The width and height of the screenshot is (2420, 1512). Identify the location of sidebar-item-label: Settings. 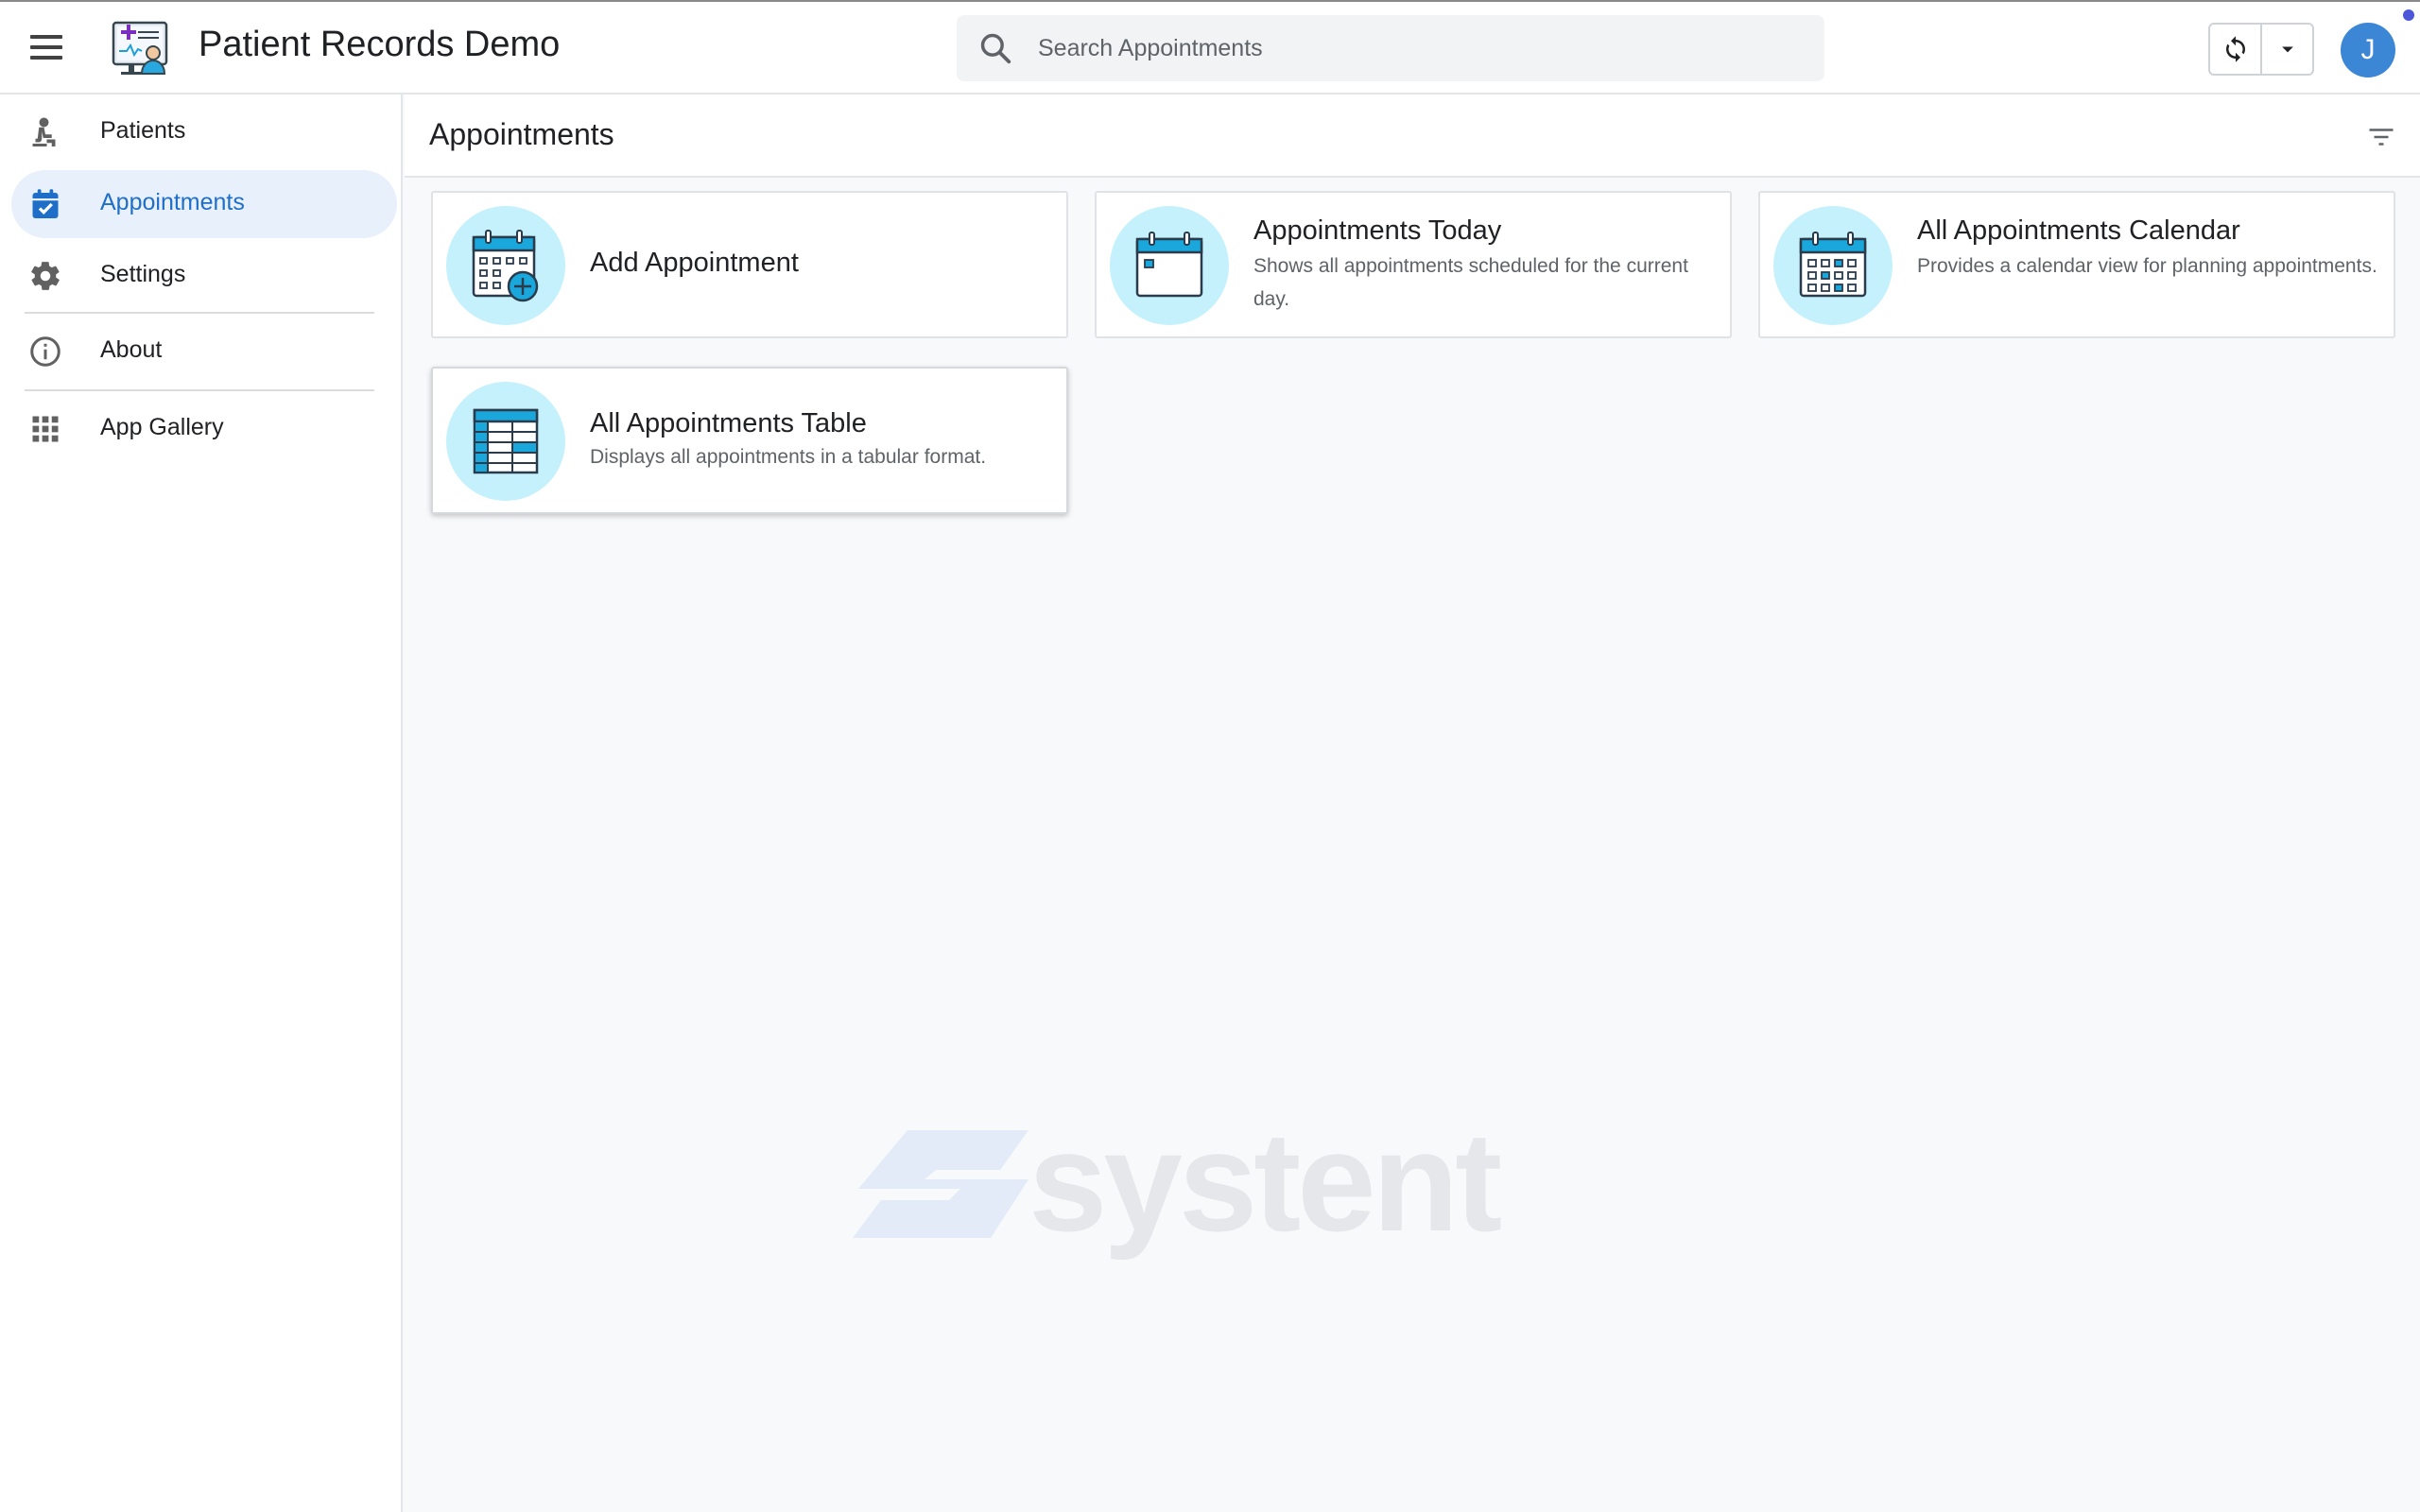
(143, 274).